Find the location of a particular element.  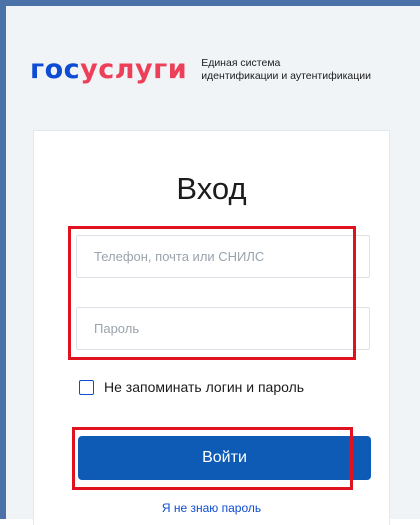

remember-checkbox-row: Не запоминать логин и пароль is located at coordinates (191, 387).